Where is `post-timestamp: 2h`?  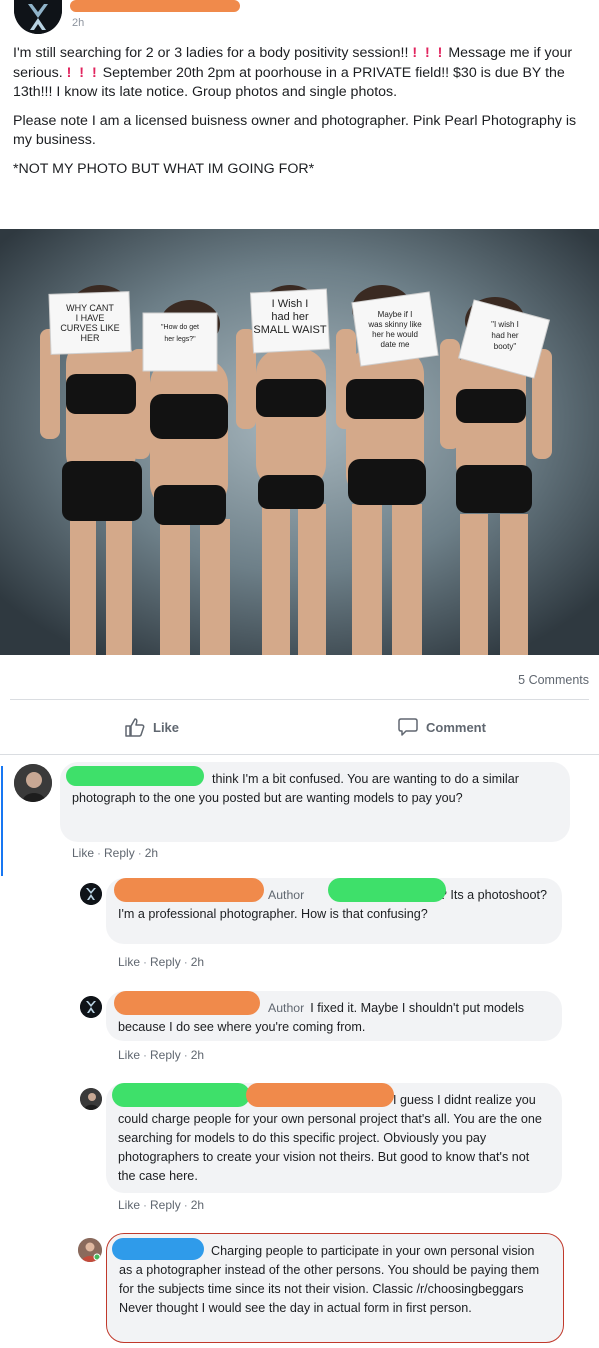
post-timestamp: 2h is located at coordinates (78, 23).